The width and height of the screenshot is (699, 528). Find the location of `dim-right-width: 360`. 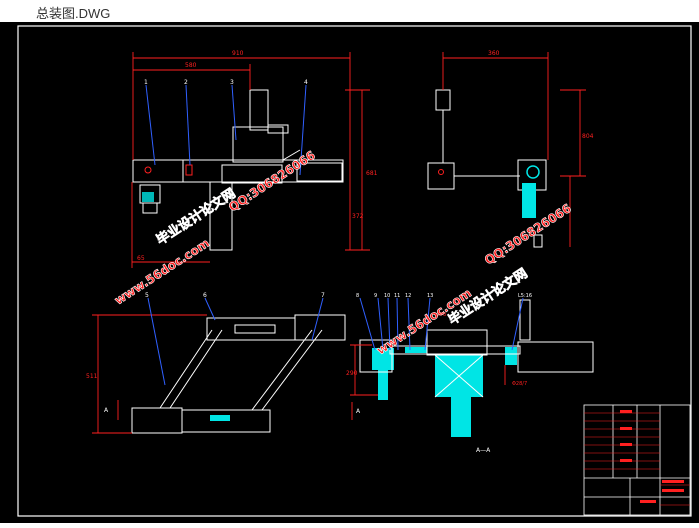

dim-right-width: 360 is located at coordinates (494, 53).